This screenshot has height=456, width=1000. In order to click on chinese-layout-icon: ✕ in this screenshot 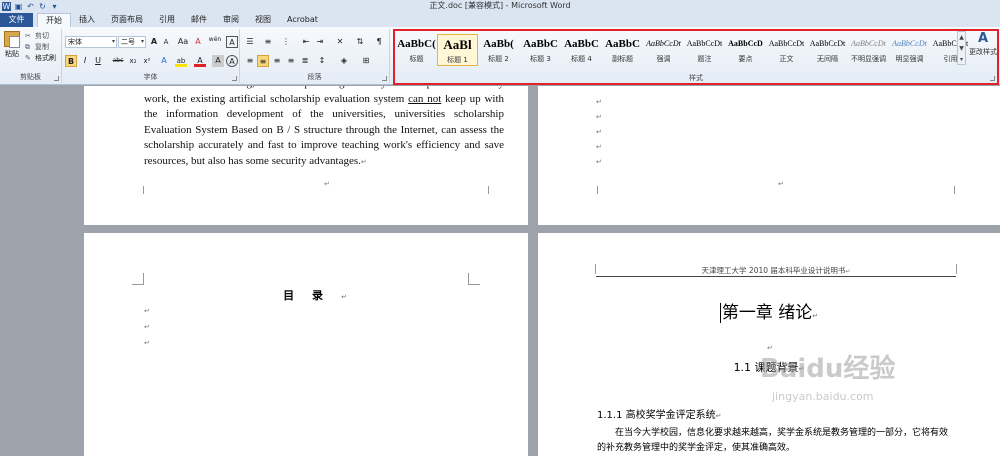, I will do `click(340, 42)`.